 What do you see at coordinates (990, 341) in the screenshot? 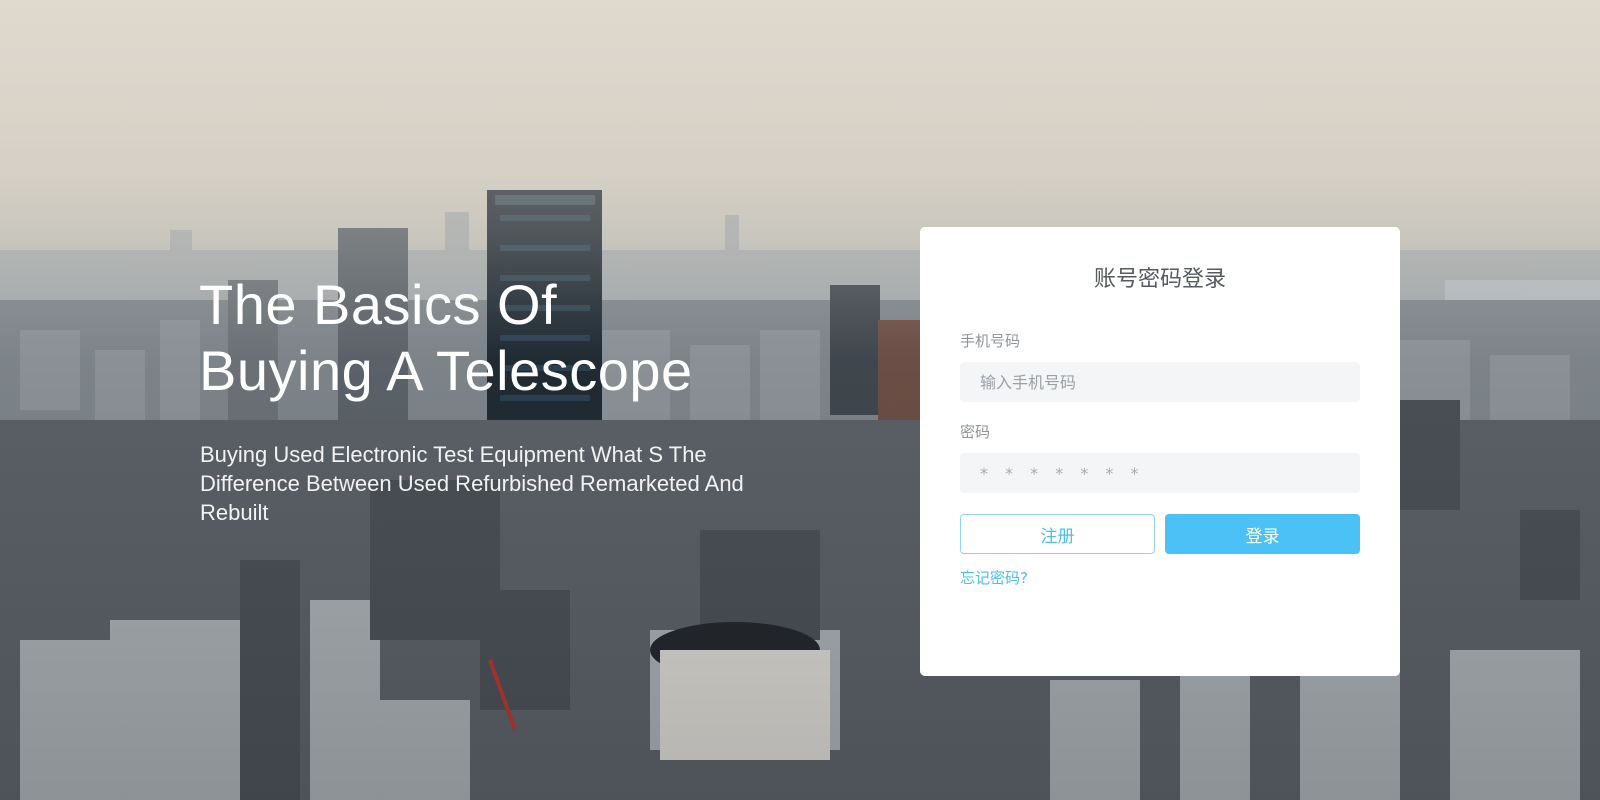
I see `phone-label: 手机号码` at bounding box center [990, 341].